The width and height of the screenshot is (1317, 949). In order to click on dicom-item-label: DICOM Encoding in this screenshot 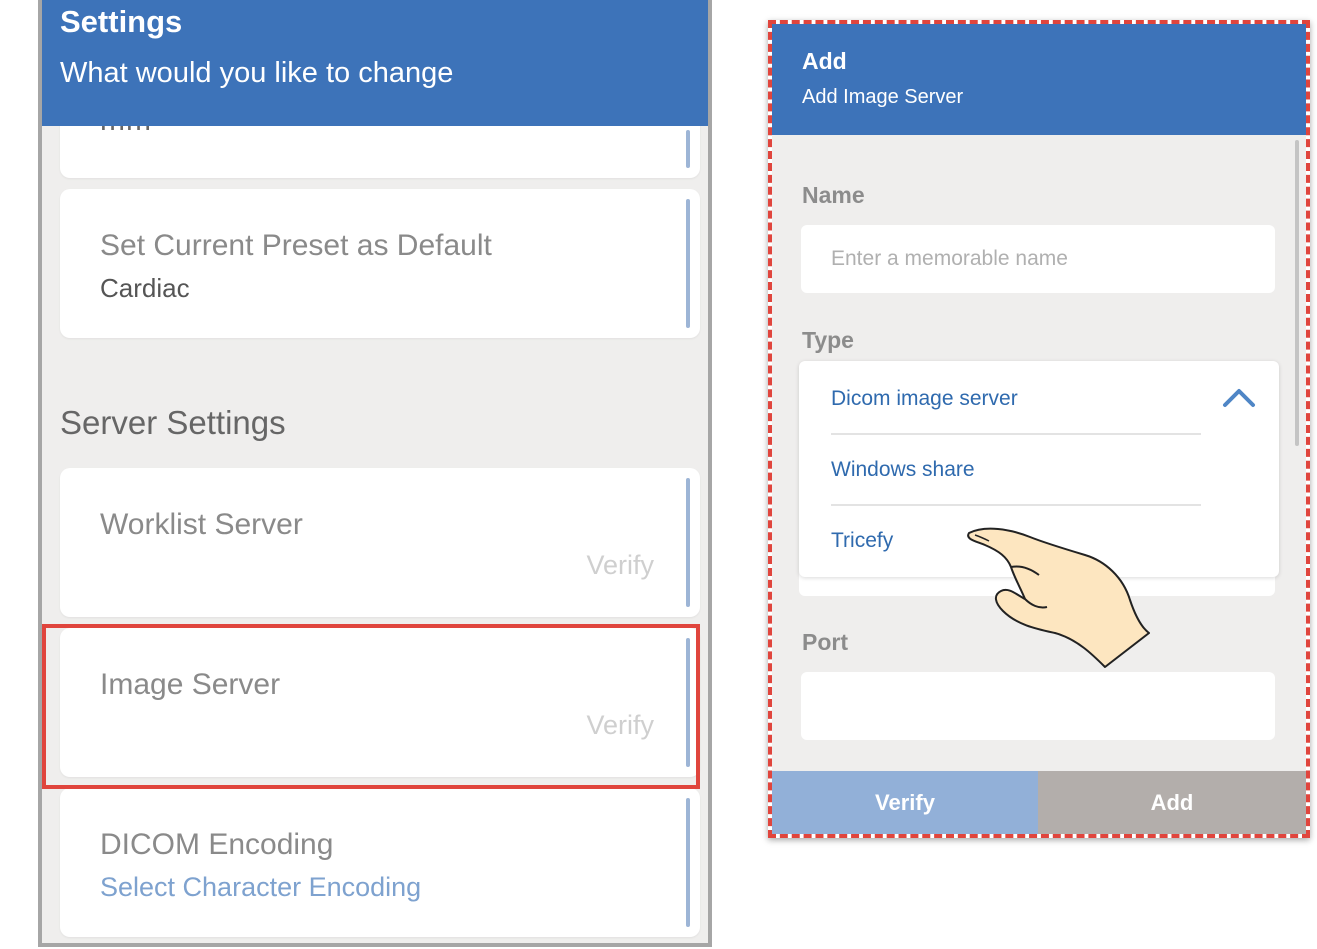, I will do `click(217, 844)`.